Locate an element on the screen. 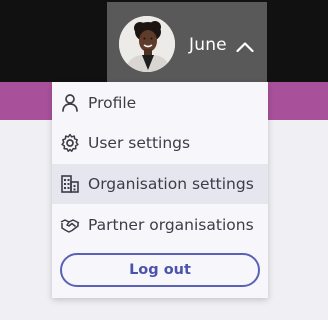 The height and width of the screenshot is (320, 328). menu-item-profile: Profile is located at coordinates (160, 103).